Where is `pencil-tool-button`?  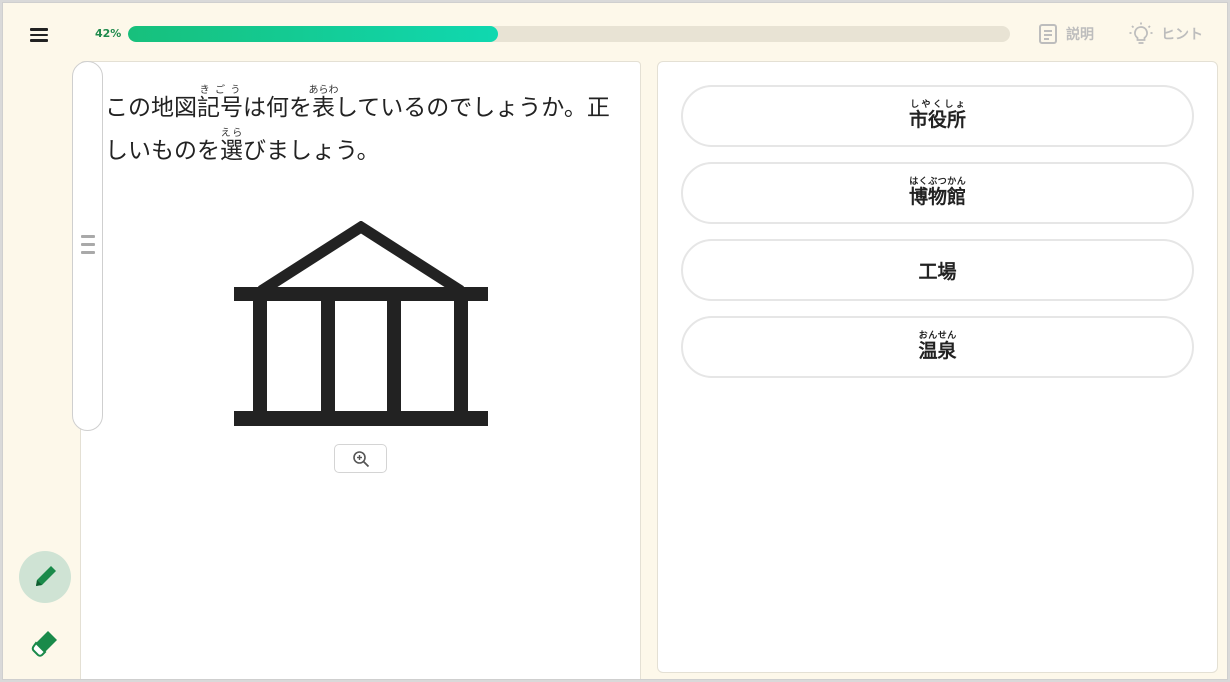
pencil-tool-button is located at coordinates (45, 577).